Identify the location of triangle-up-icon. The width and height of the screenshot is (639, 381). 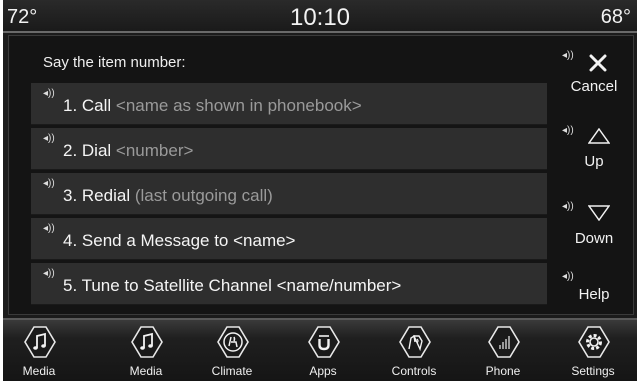
(599, 136).